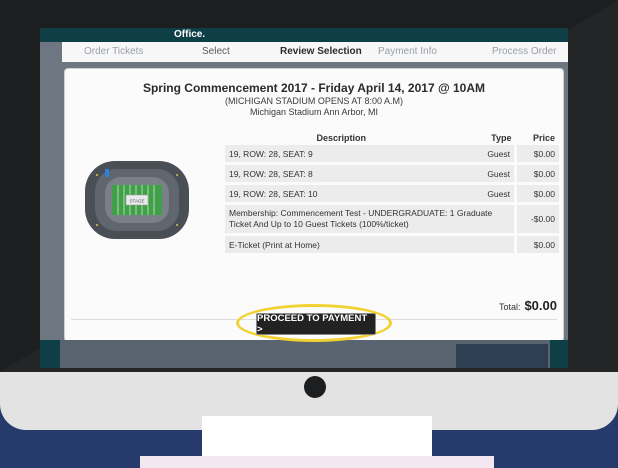 The width and height of the screenshot is (618, 468). Describe the element at coordinates (341, 174) in the screenshot. I see `row-description: 19, ROW: 28, SEAT: 8` at that location.